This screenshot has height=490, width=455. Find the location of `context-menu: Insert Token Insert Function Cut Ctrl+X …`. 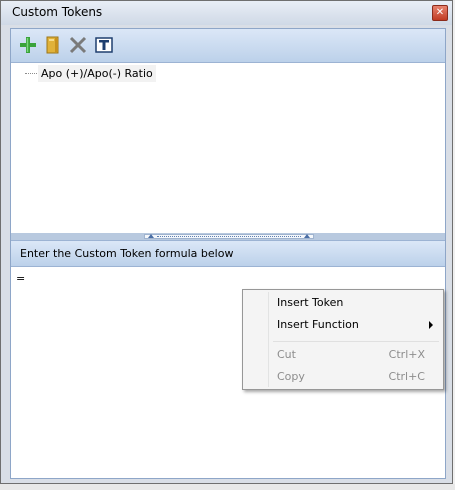

context-menu: Insert Token Insert Function Cut Ctrl+X … is located at coordinates (343, 339).